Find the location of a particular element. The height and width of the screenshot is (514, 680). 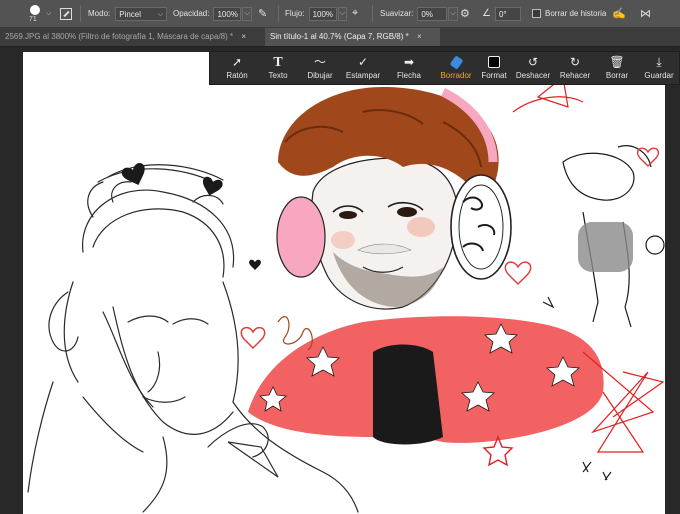

brush-preset-picker: 71 ⌵ is located at coordinates (38, 13).